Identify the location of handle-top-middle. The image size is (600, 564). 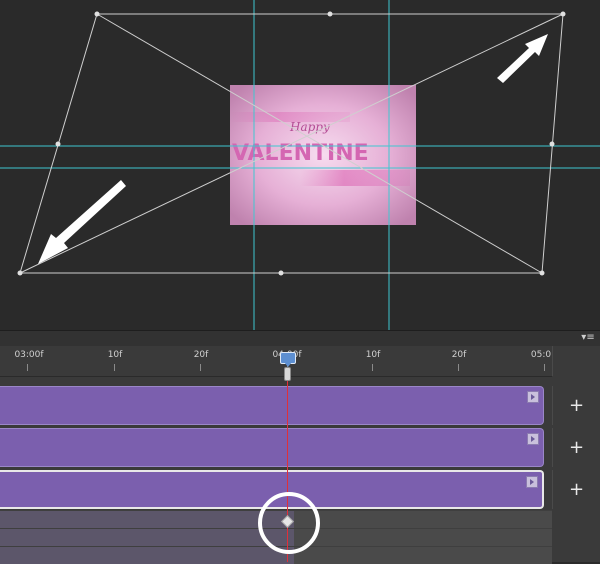
(330, 14).